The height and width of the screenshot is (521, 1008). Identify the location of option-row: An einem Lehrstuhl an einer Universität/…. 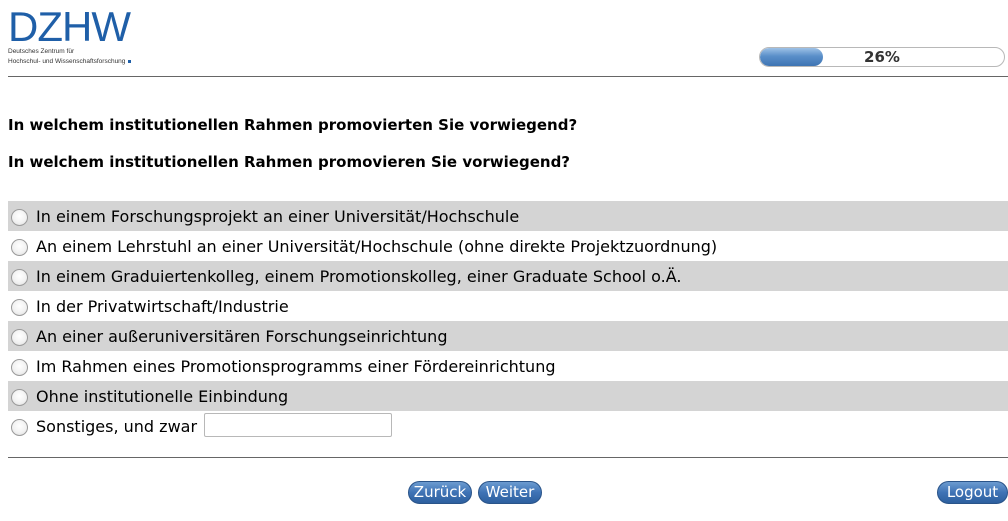
(508, 246).